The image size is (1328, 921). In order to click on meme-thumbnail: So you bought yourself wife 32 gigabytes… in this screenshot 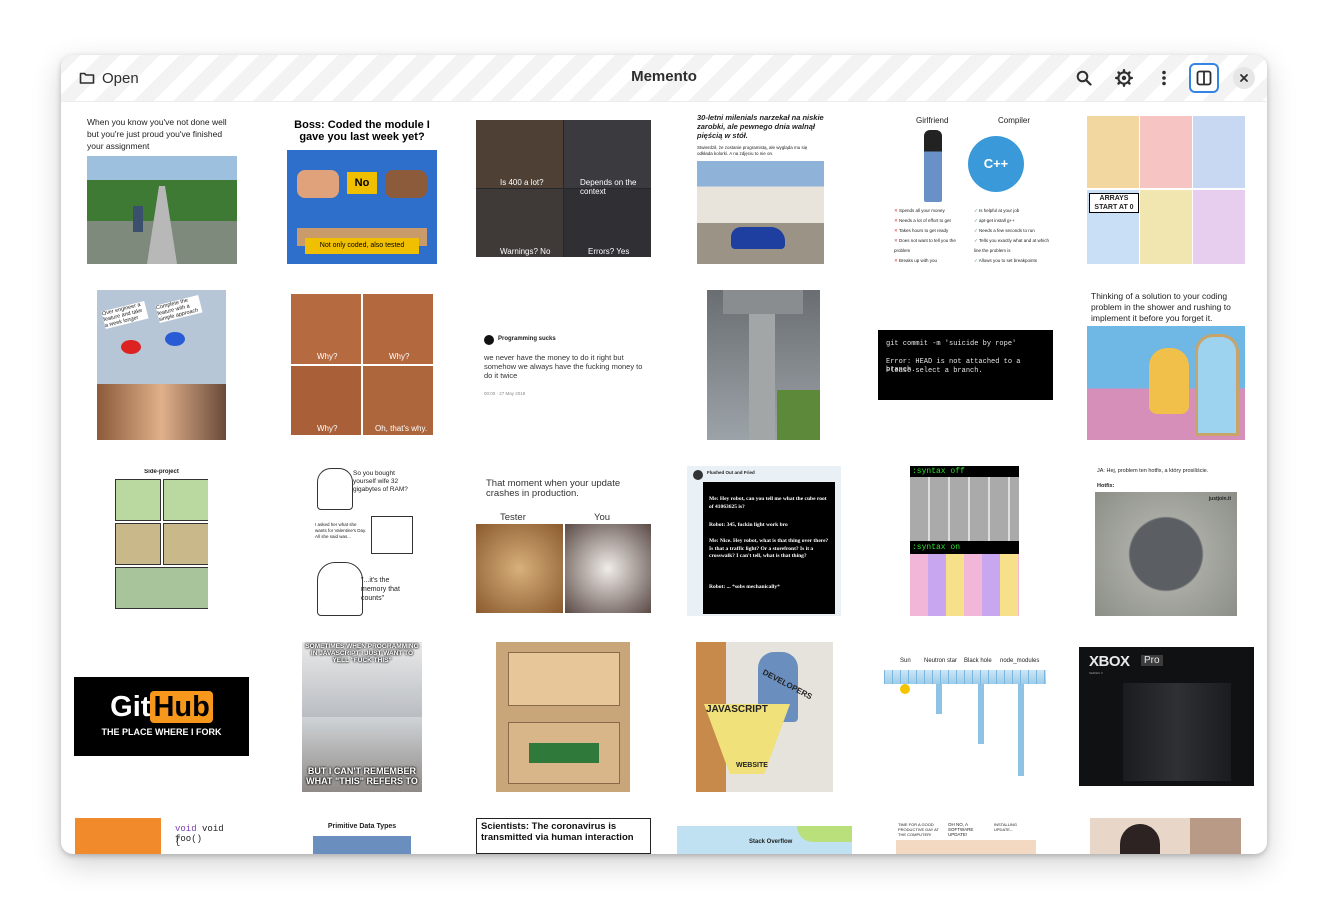, I will do `click(363, 541)`.